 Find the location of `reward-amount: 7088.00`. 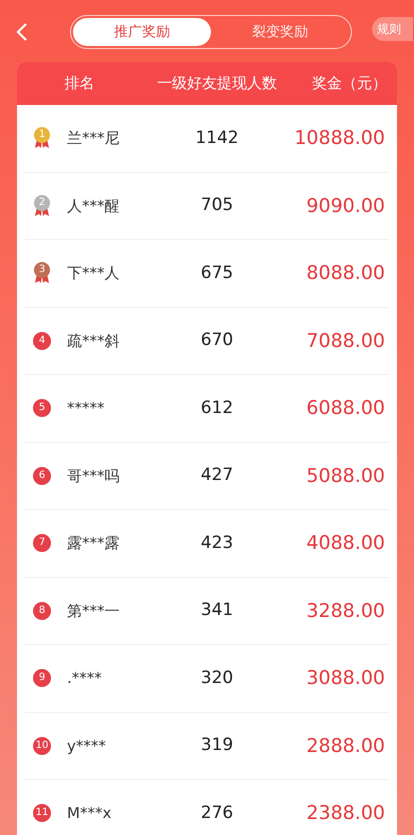

reward-amount: 7088.00 is located at coordinates (345, 341).